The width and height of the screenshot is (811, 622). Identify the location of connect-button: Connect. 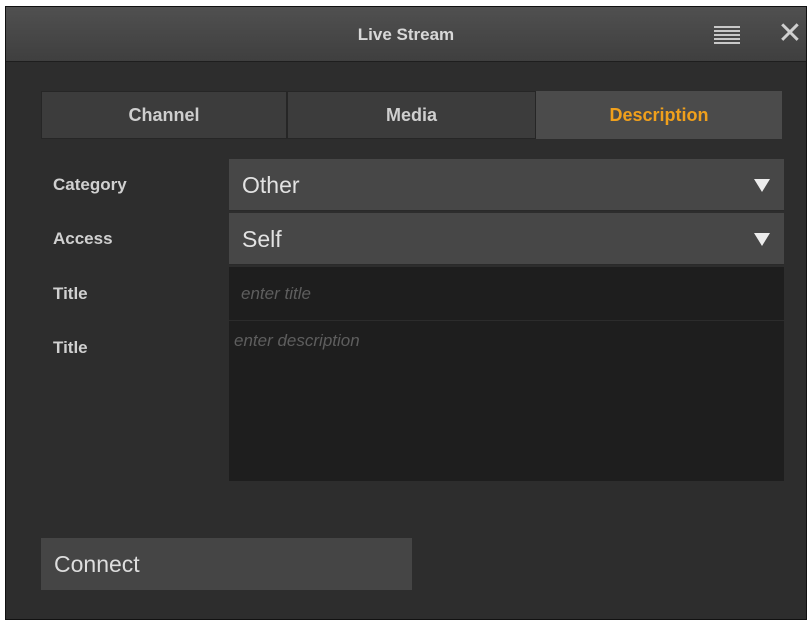
(226, 564).